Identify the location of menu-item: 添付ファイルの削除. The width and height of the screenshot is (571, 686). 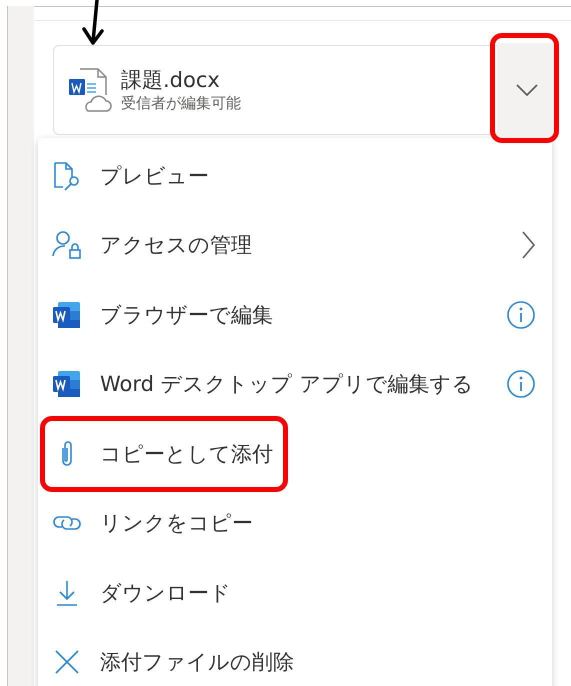
(173, 662).